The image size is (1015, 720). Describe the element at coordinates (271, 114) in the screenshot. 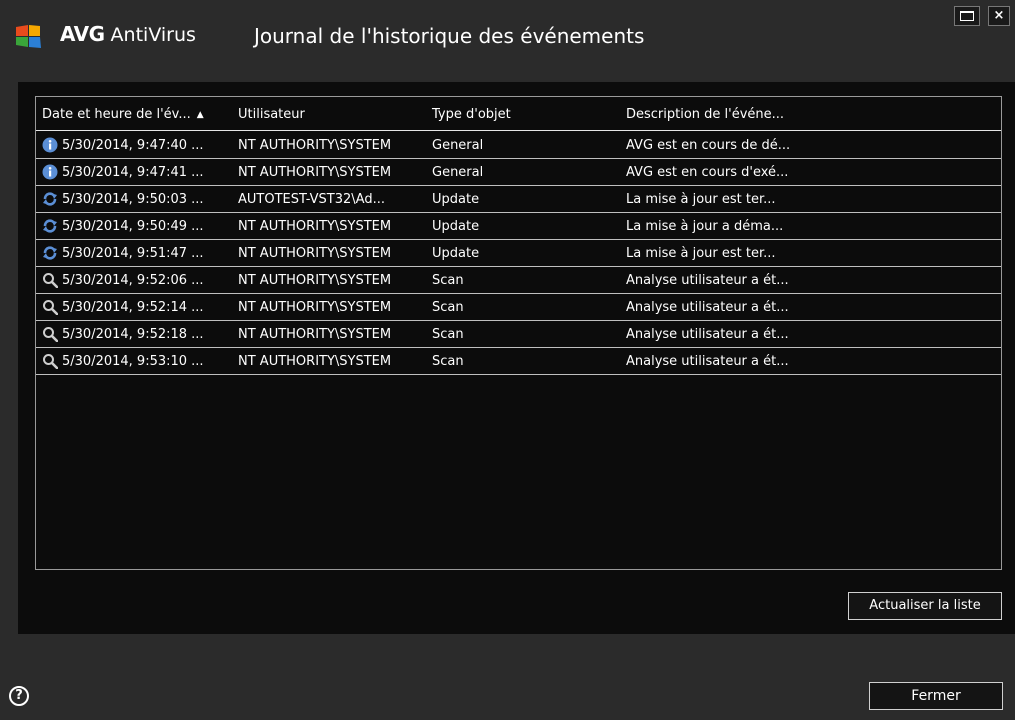

I see `column-header-user: Utilisateur` at that location.